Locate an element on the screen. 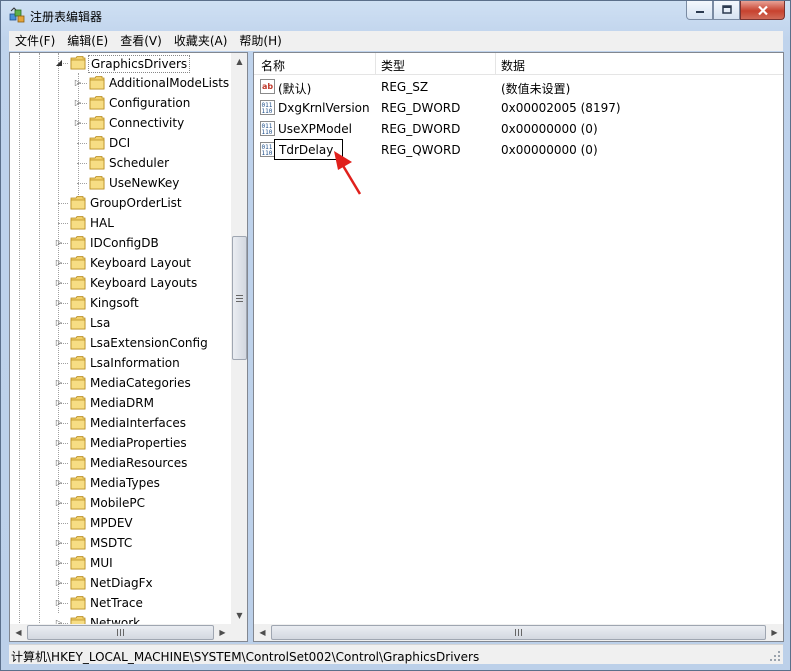 This screenshot has height=671, width=791. value-type: REG_DWORD is located at coordinates (421, 129).